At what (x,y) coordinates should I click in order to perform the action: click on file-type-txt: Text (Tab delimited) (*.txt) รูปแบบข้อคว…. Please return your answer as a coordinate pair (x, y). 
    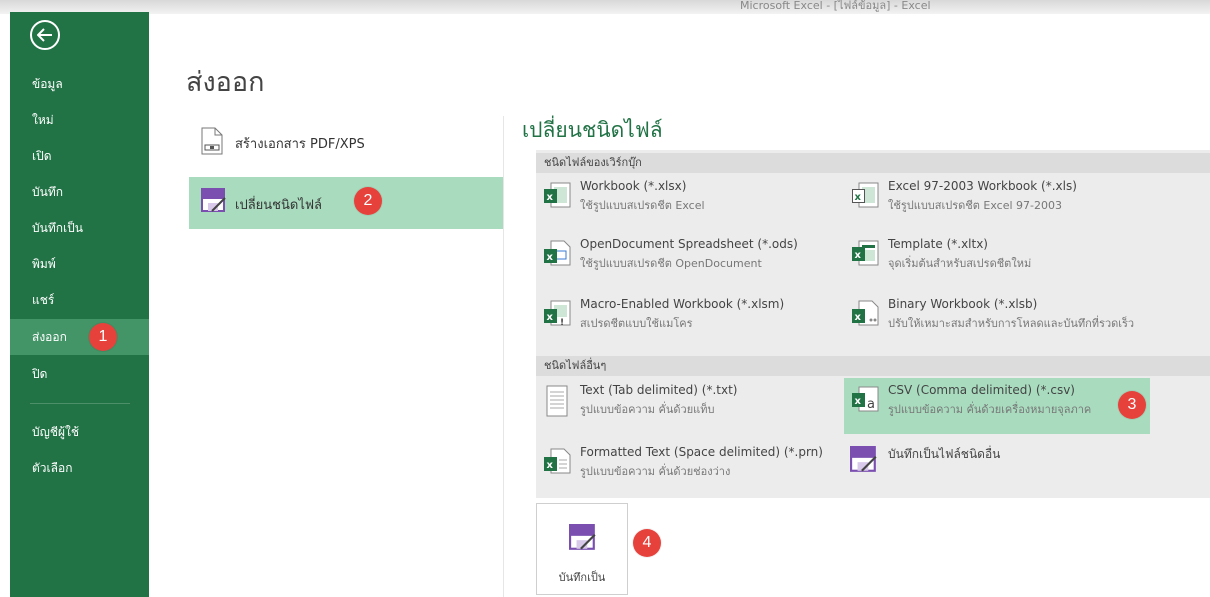
    Looking at the image, I should click on (686, 406).